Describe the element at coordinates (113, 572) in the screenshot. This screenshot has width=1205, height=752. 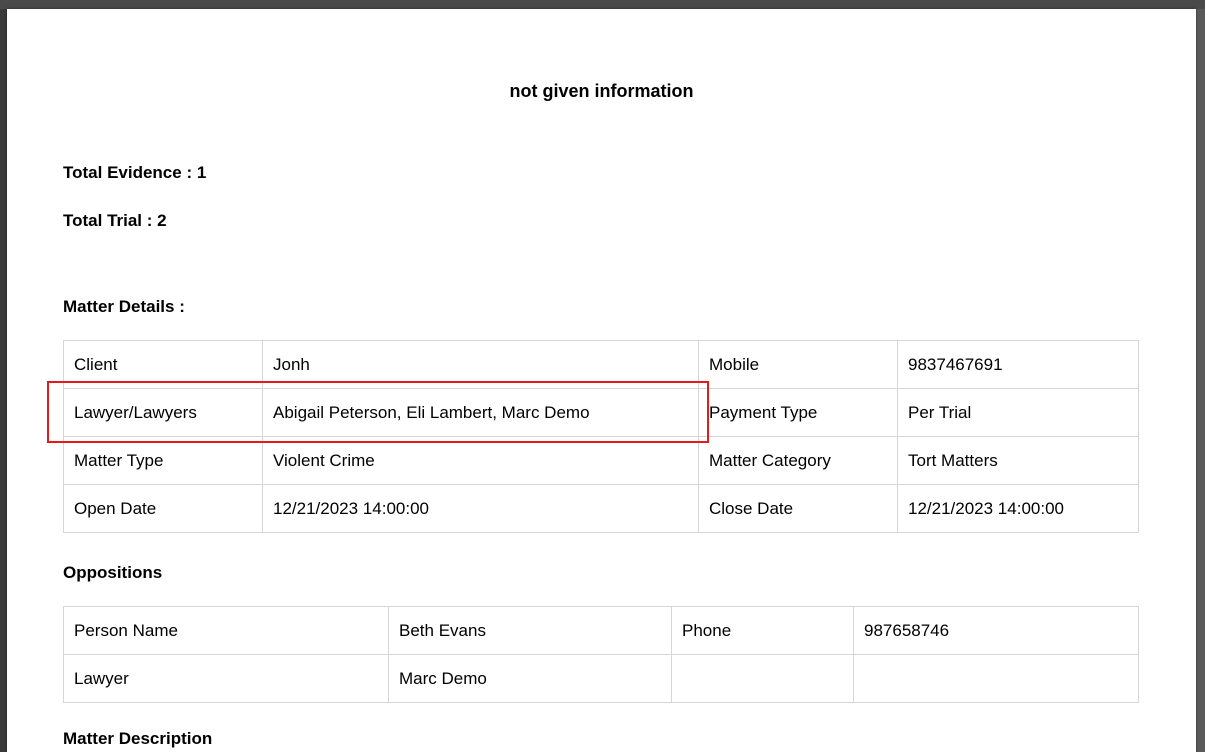
I see `oppositions-heading: Oppositions` at that location.